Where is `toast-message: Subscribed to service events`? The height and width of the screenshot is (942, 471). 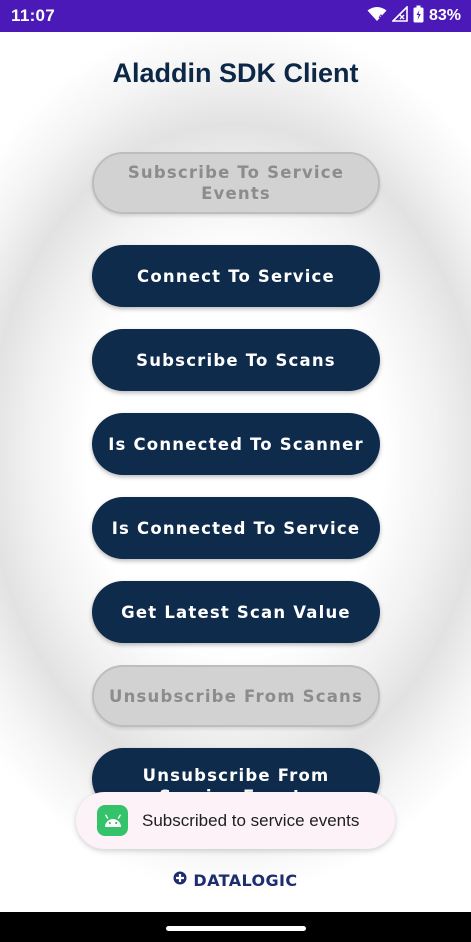 toast-message: Subscribed to service events is located at coordinates (251, 820).